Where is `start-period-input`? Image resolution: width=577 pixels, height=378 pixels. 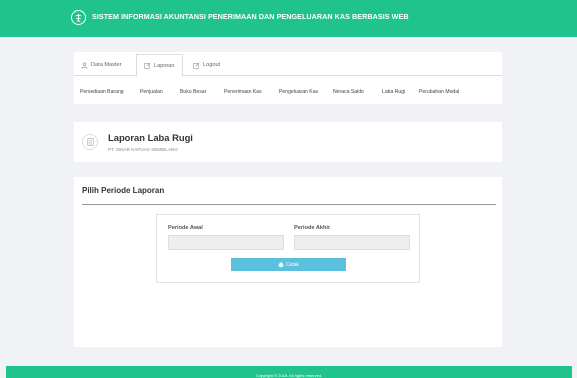 start-period-input is located at coordinates (226, 242).